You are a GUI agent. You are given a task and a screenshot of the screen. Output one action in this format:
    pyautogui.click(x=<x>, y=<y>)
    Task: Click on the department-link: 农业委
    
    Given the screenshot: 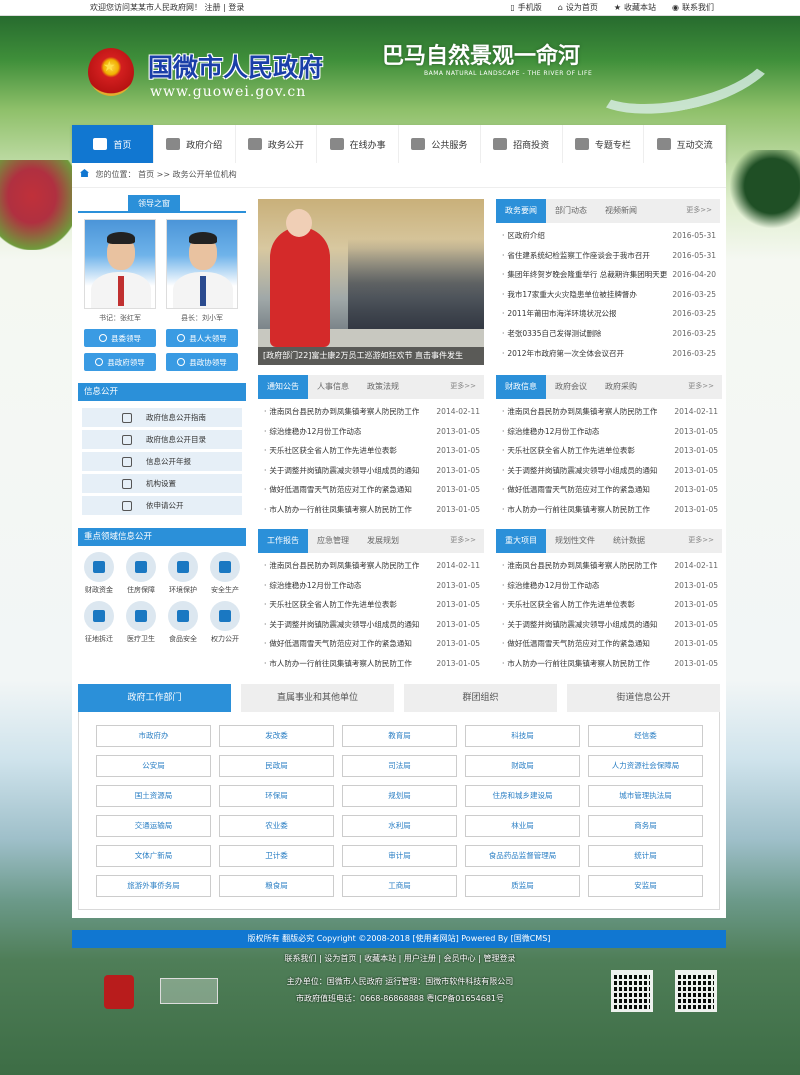 What is the action you would take?
    pyautogui.click(x=276, y=826)
    